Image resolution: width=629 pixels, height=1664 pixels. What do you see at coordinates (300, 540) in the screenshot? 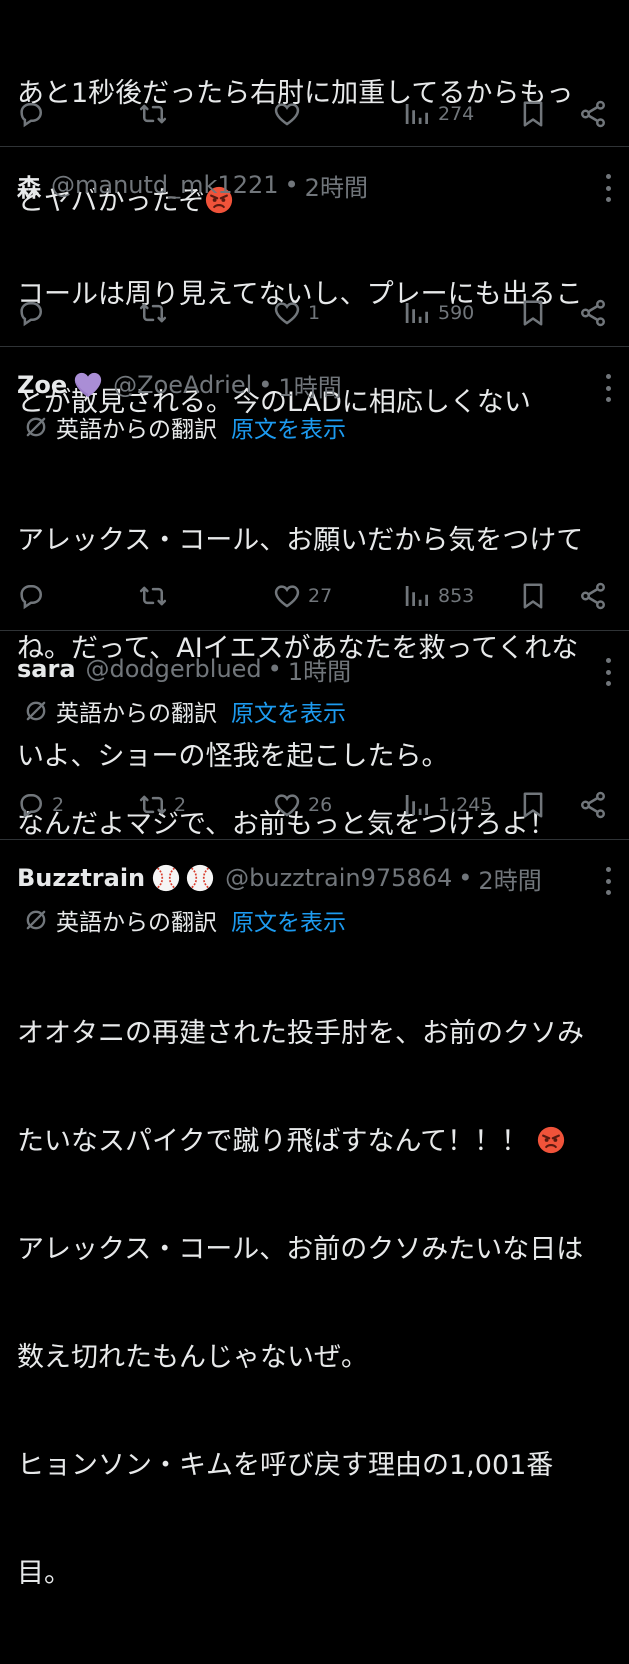
I see `tweet-text-line: アレックス・コール、お願いだから気をつけて` at bounding box center [300, 540].